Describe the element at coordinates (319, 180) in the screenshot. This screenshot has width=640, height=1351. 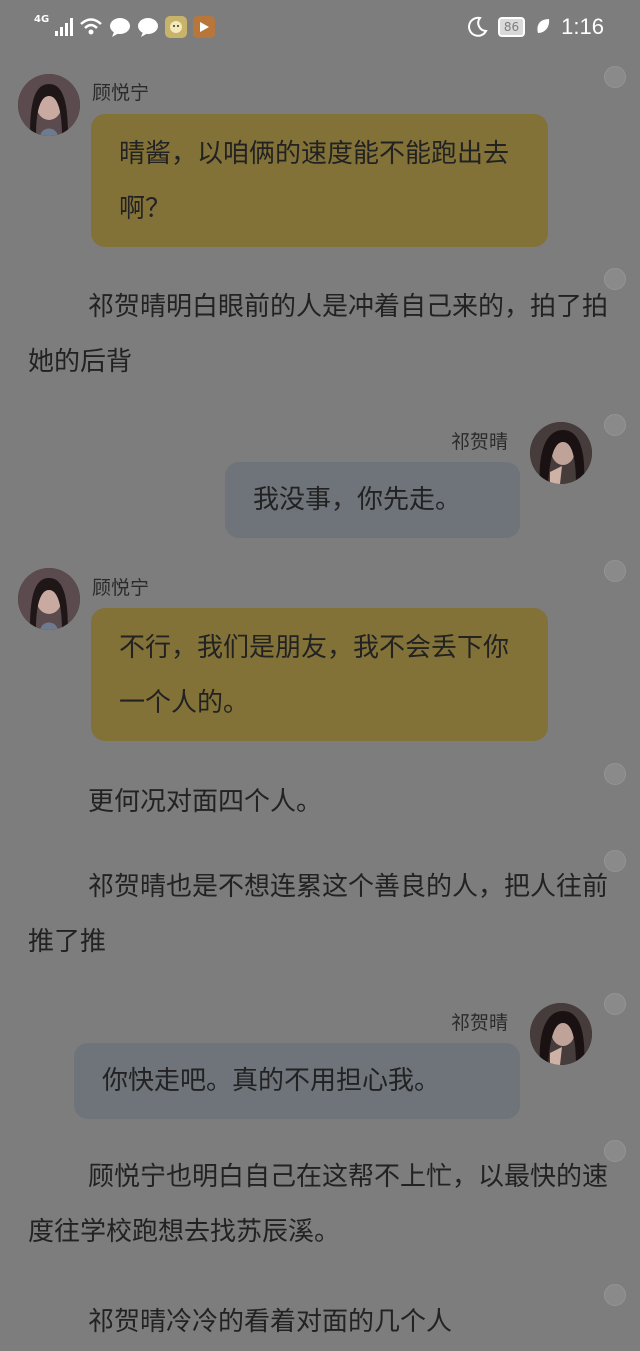
I see `chat-bubble: 晴酱，以咱俩的速度能不能跑出去啊？` at that location.